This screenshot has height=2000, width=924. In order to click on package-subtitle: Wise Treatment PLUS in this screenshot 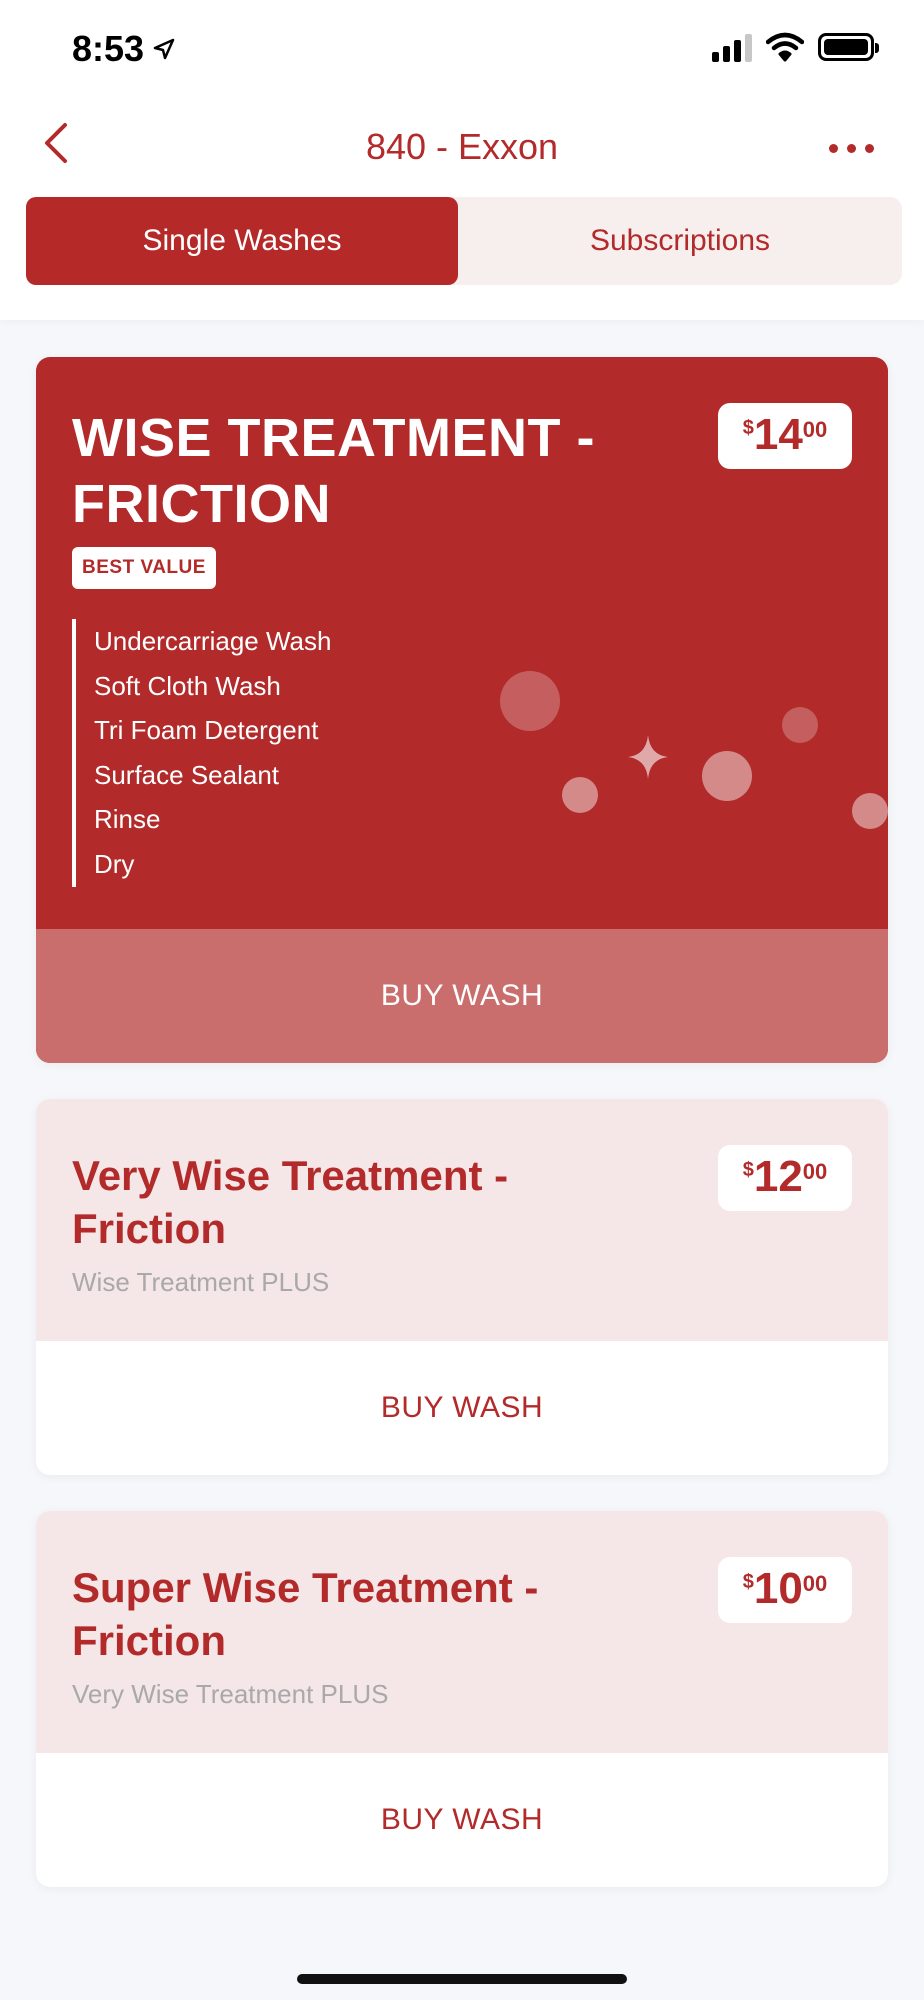, I will do `click(201, 1282)`.